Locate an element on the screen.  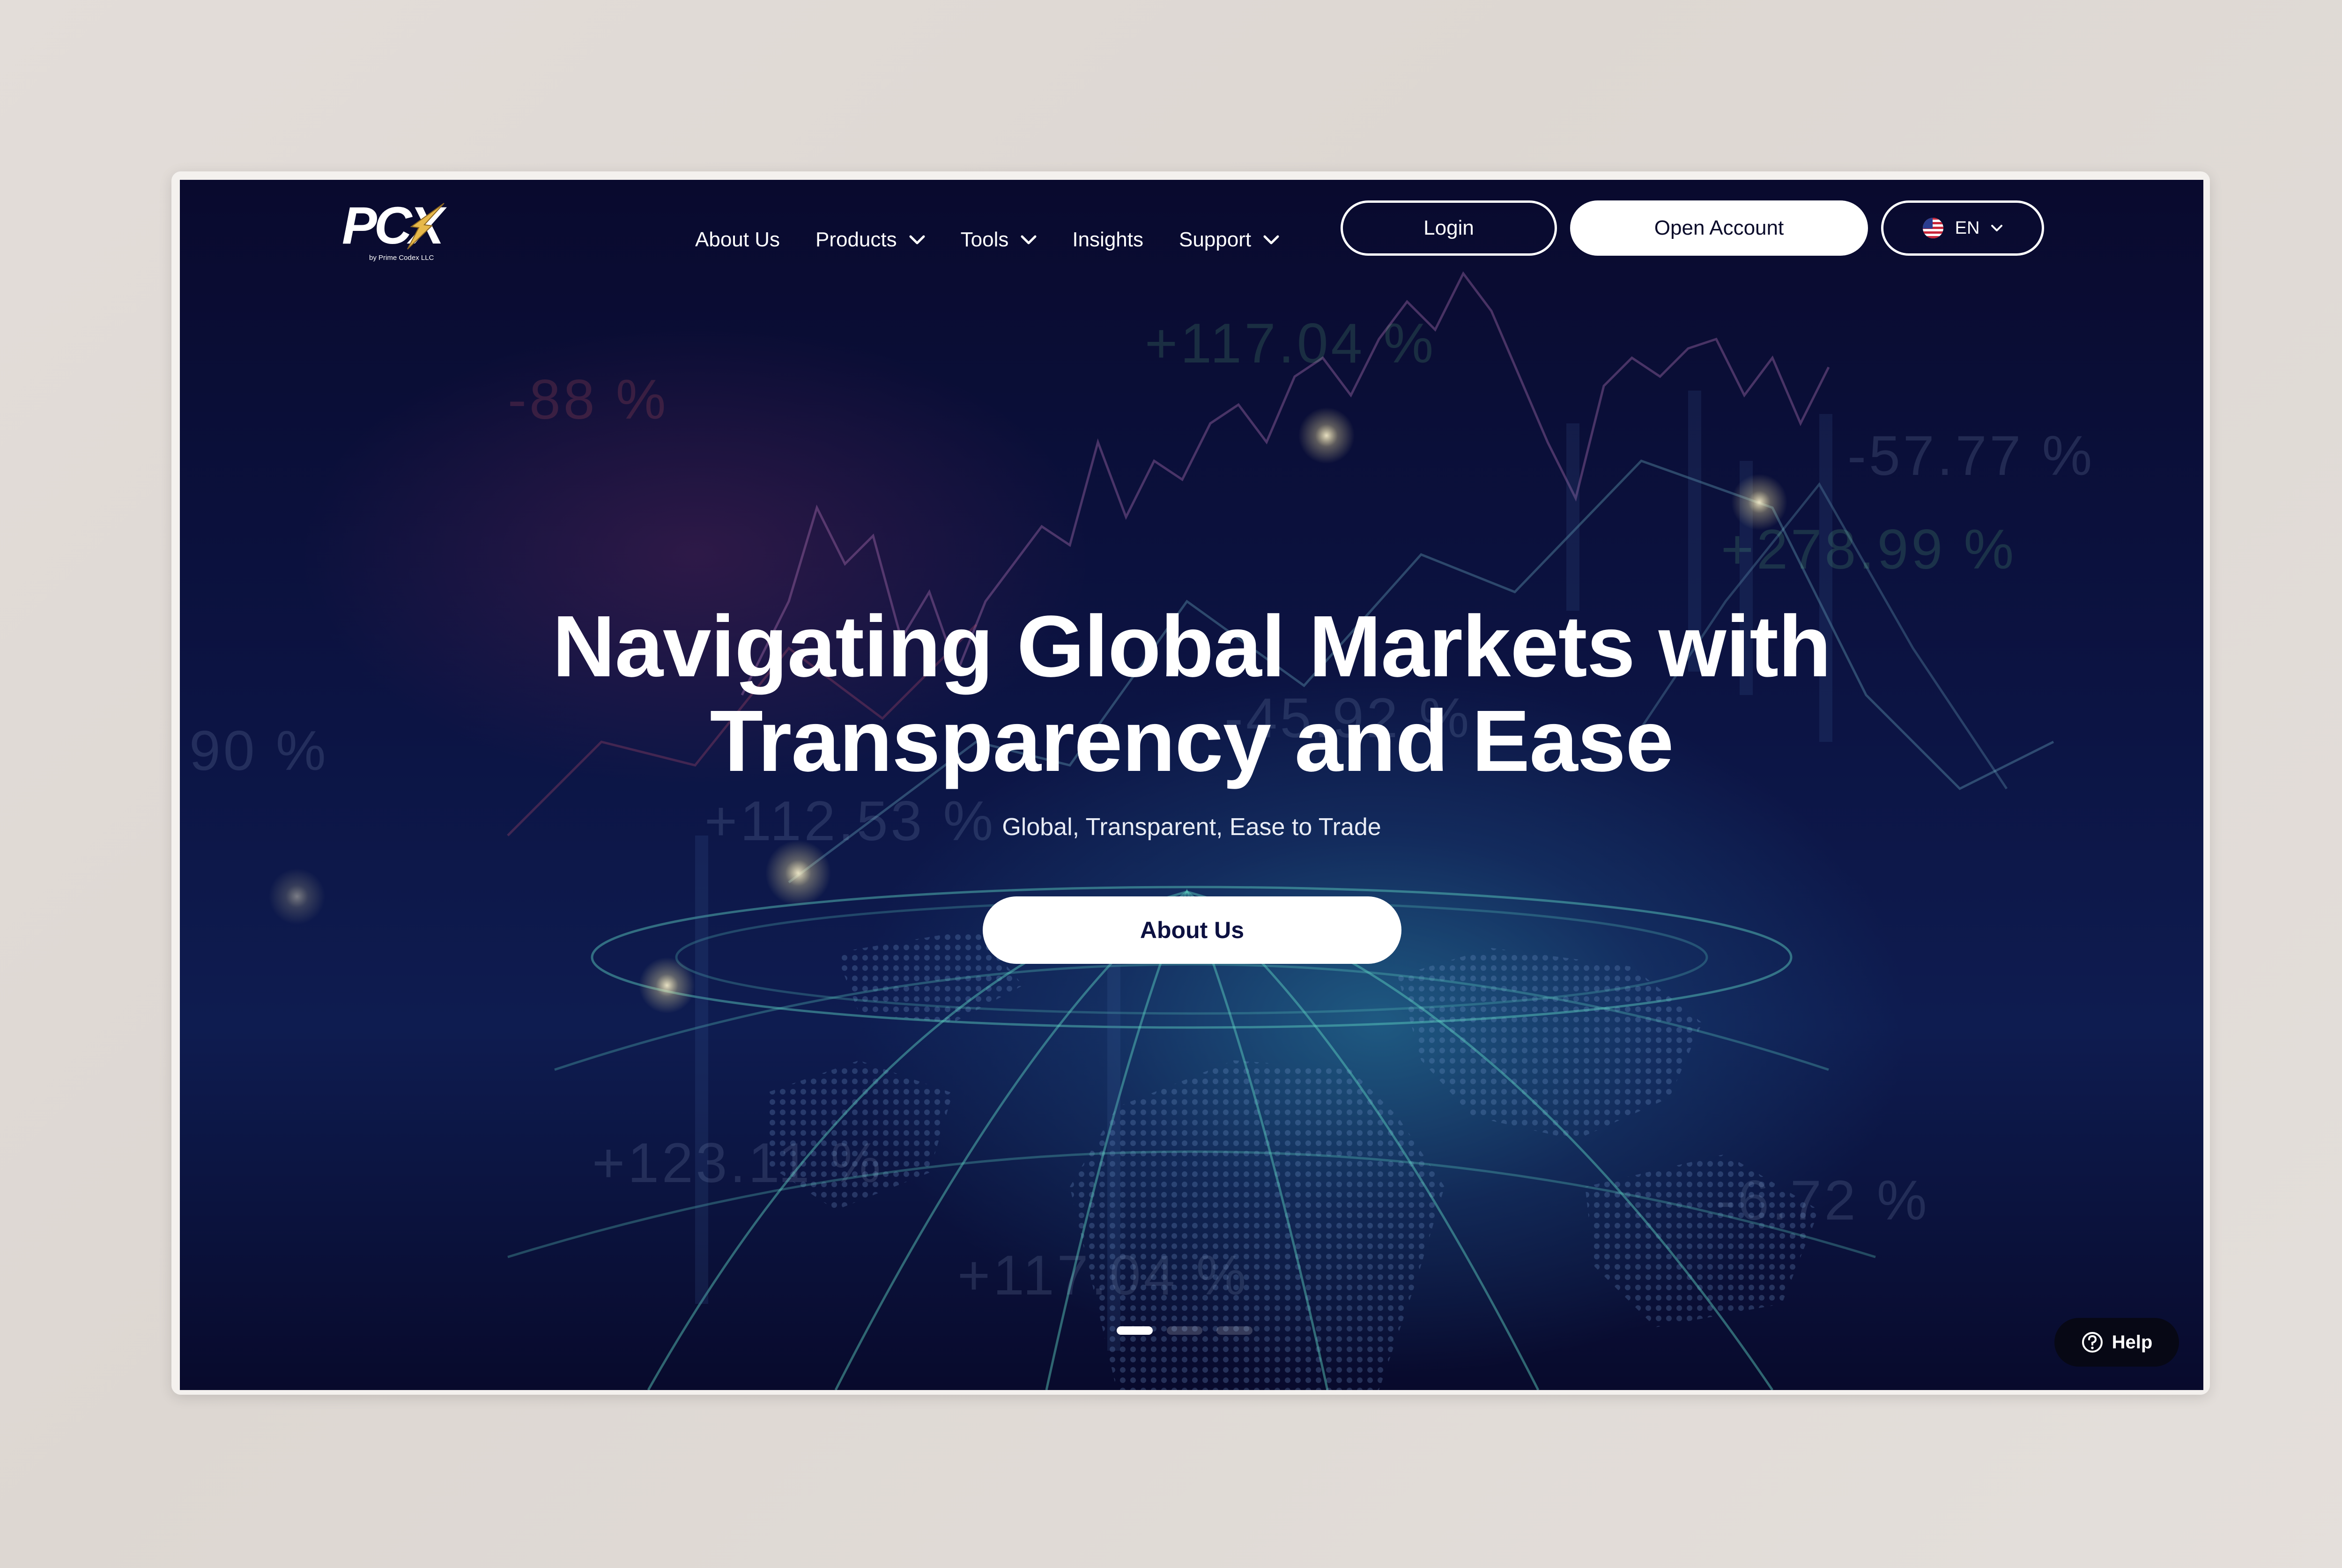
nav-item-insights: Insights is located at coordinates (1107, 239).